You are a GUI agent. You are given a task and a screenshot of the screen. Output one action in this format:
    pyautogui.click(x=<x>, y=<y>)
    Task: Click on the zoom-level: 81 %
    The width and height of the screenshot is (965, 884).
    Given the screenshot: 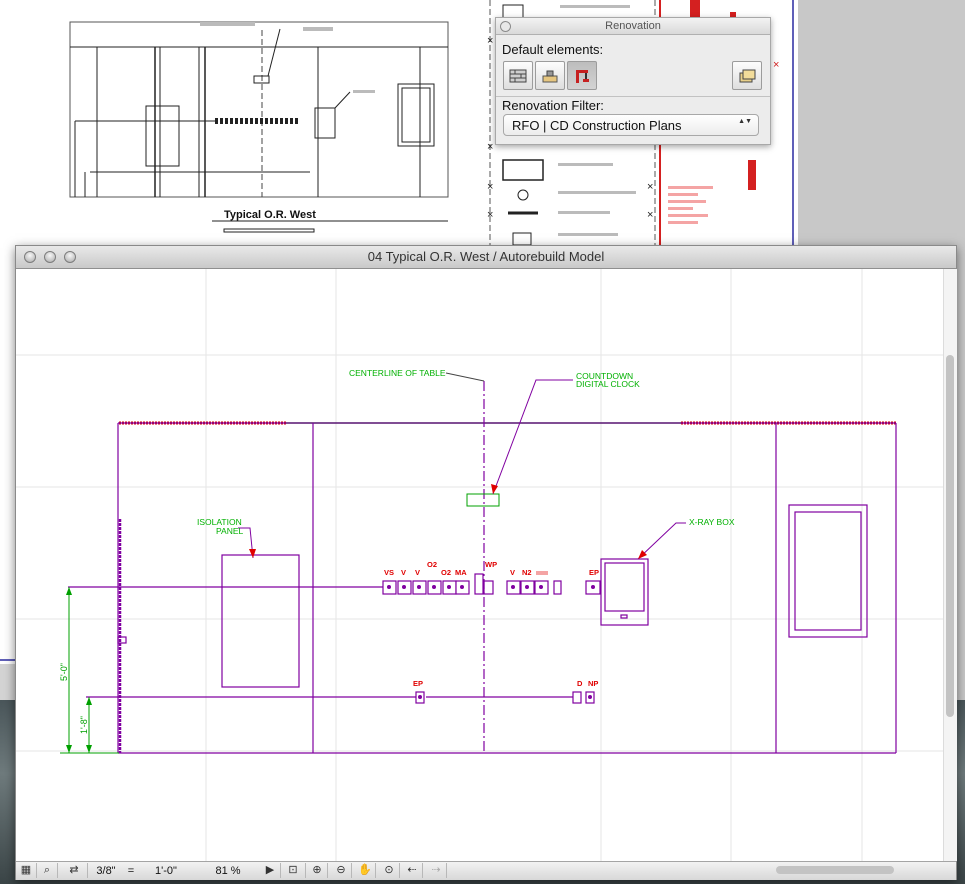 What is the action you would take?
    pyautogui.click(x=228, y=871)
    